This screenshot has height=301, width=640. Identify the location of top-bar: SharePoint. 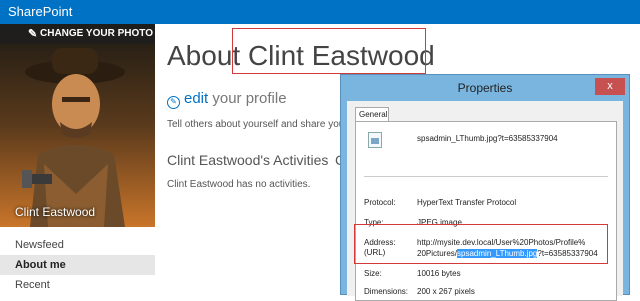
(320, 12).